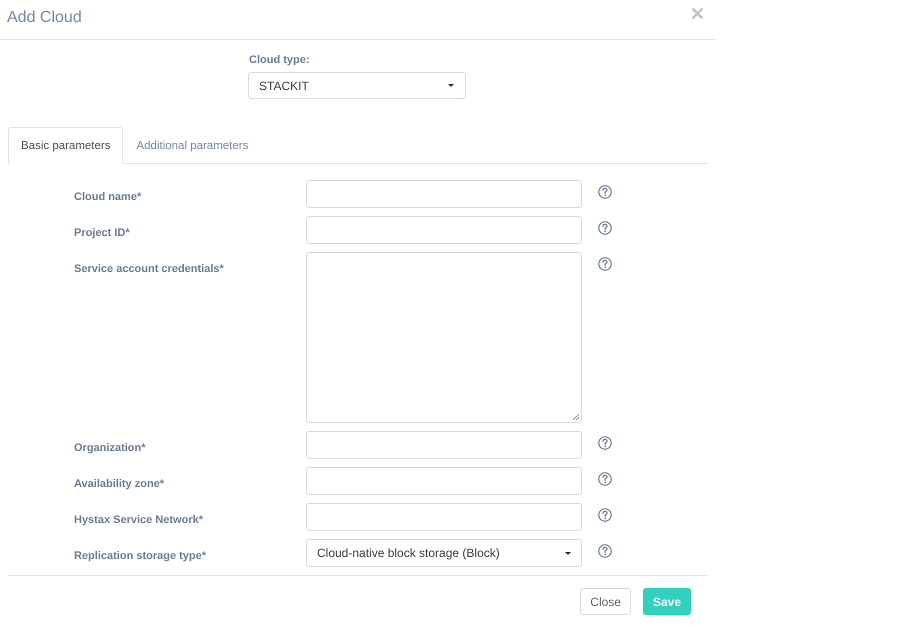  What do you see at coordinates (119, 484) in the screenshot?
I see `field-label: Availability zone*` at bounding box center [119, 484].